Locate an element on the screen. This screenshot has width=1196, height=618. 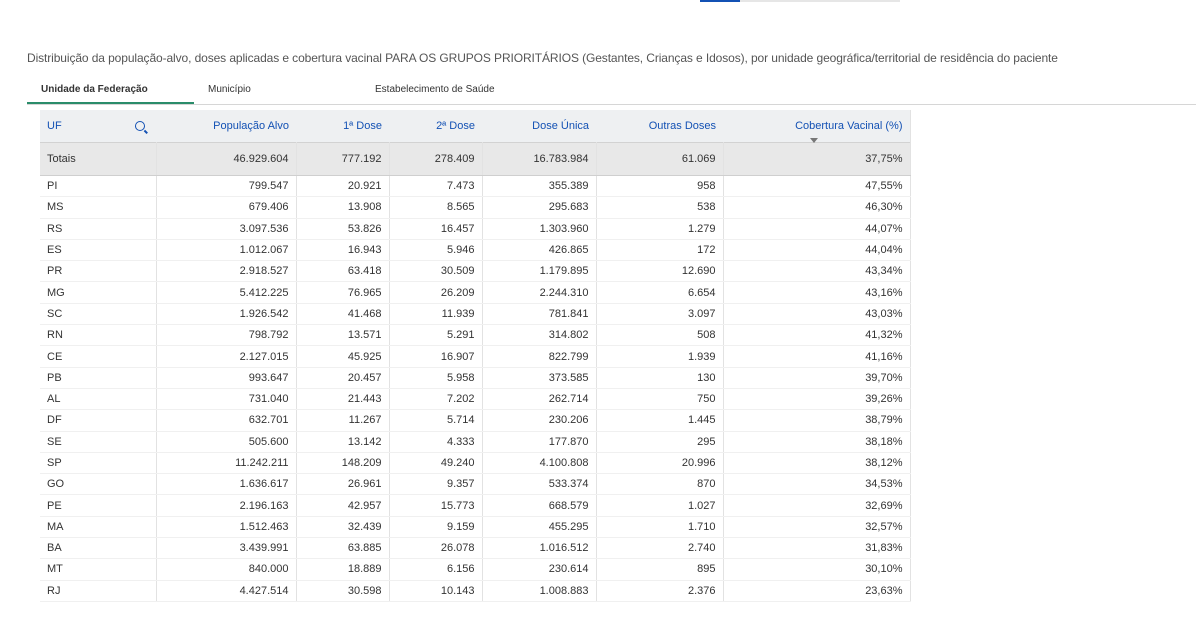
table-row: MS 679.406 13.908 8.565 295.683 538 46,30% is located at coordinates (475, 207).